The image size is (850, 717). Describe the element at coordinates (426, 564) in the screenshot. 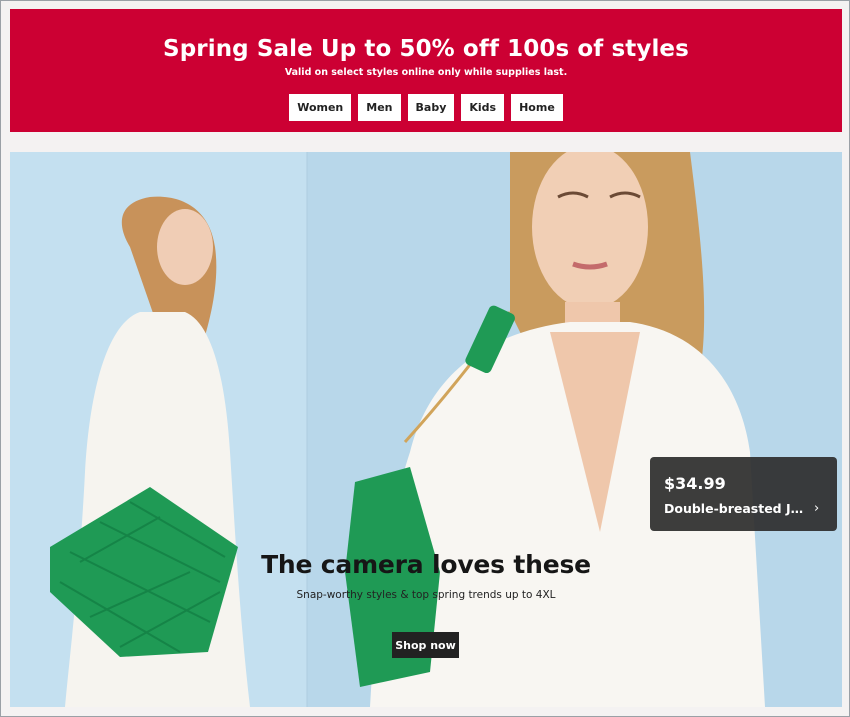

I see `hero-title: The camera loves these` at that location.